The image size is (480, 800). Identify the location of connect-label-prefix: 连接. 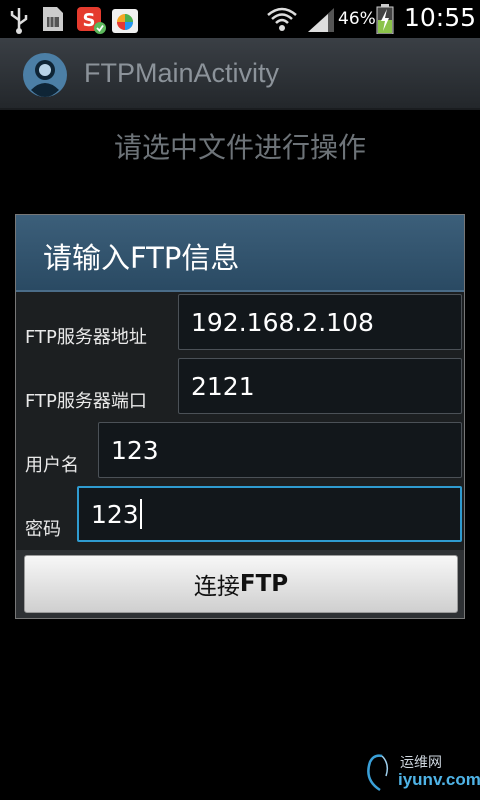
(216, 587).